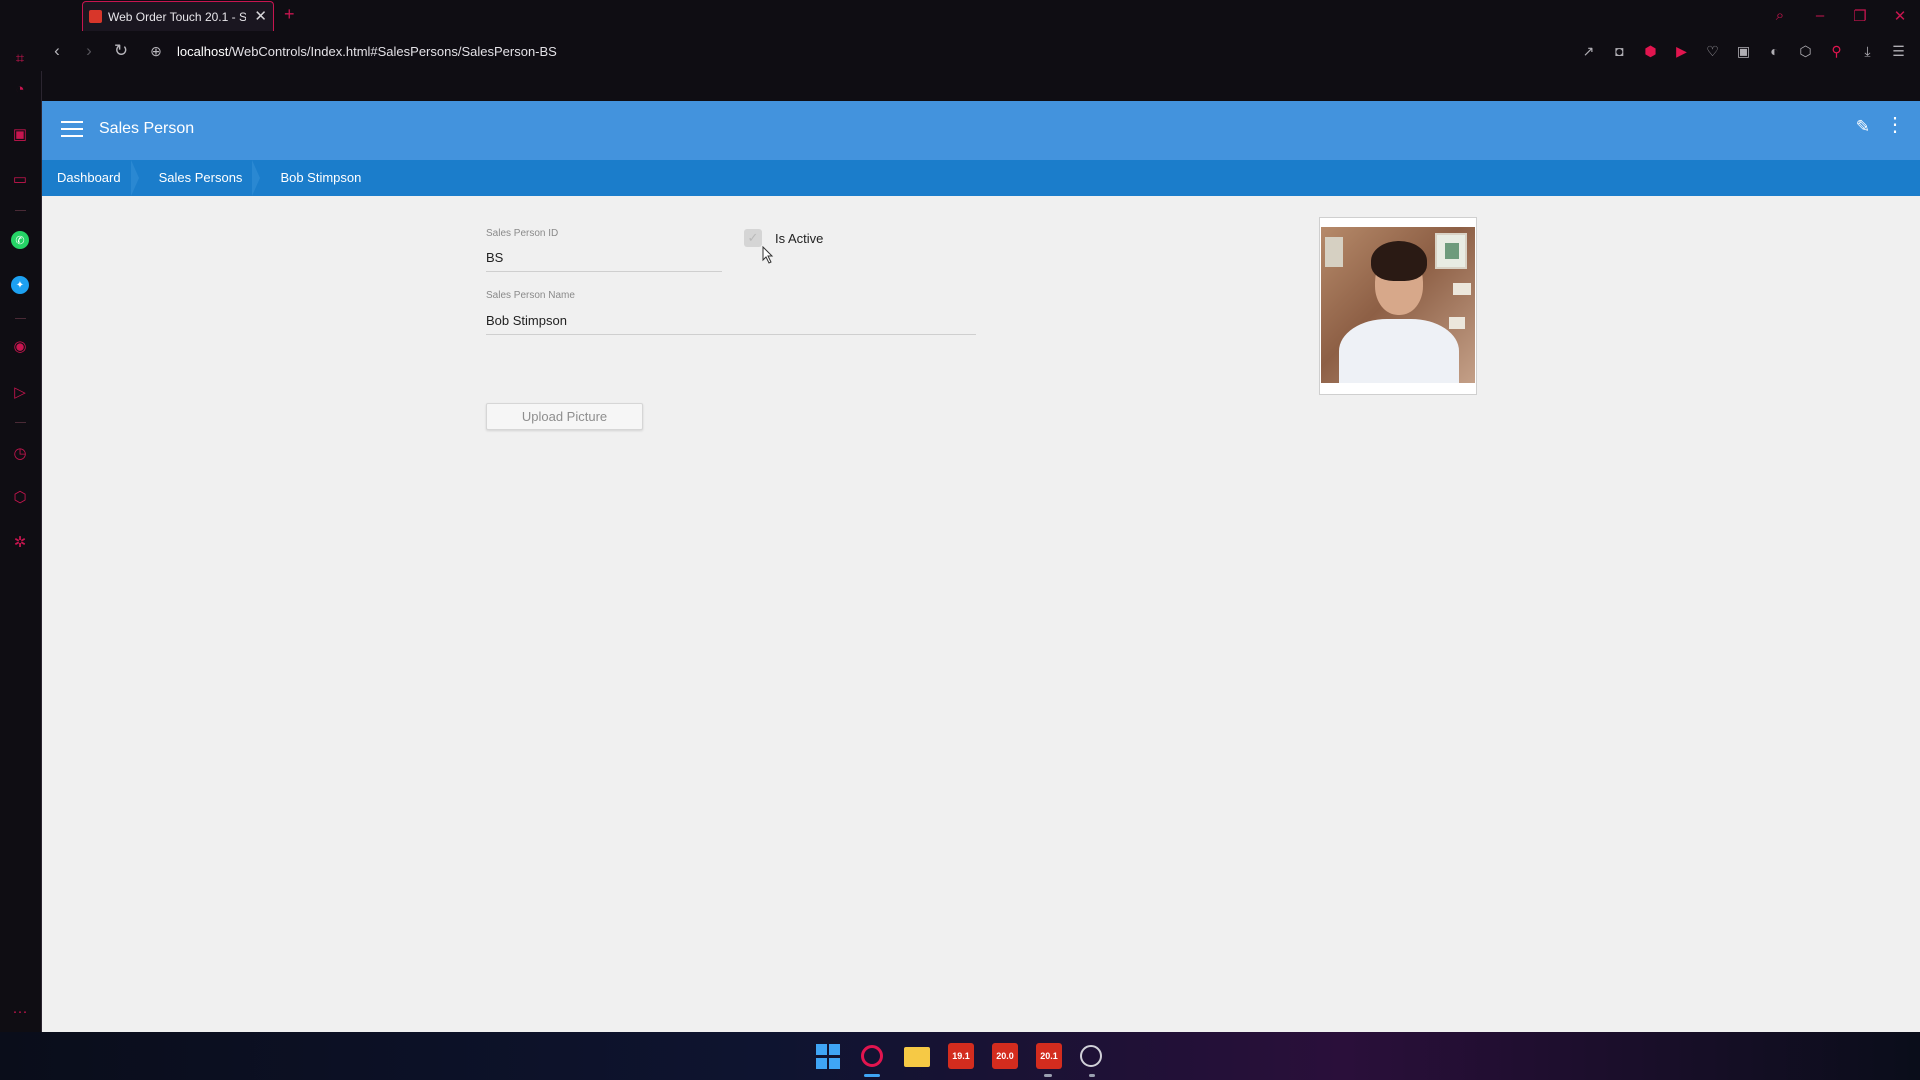 The height and width of the screenshot is (1080, 1920). I want to click on browser-sidebar: ⌗ ◔ ▣ ▭ ✆ ✦ ◉ ▷ ◷ ⬡ ✲ ···, so click(20, 516).